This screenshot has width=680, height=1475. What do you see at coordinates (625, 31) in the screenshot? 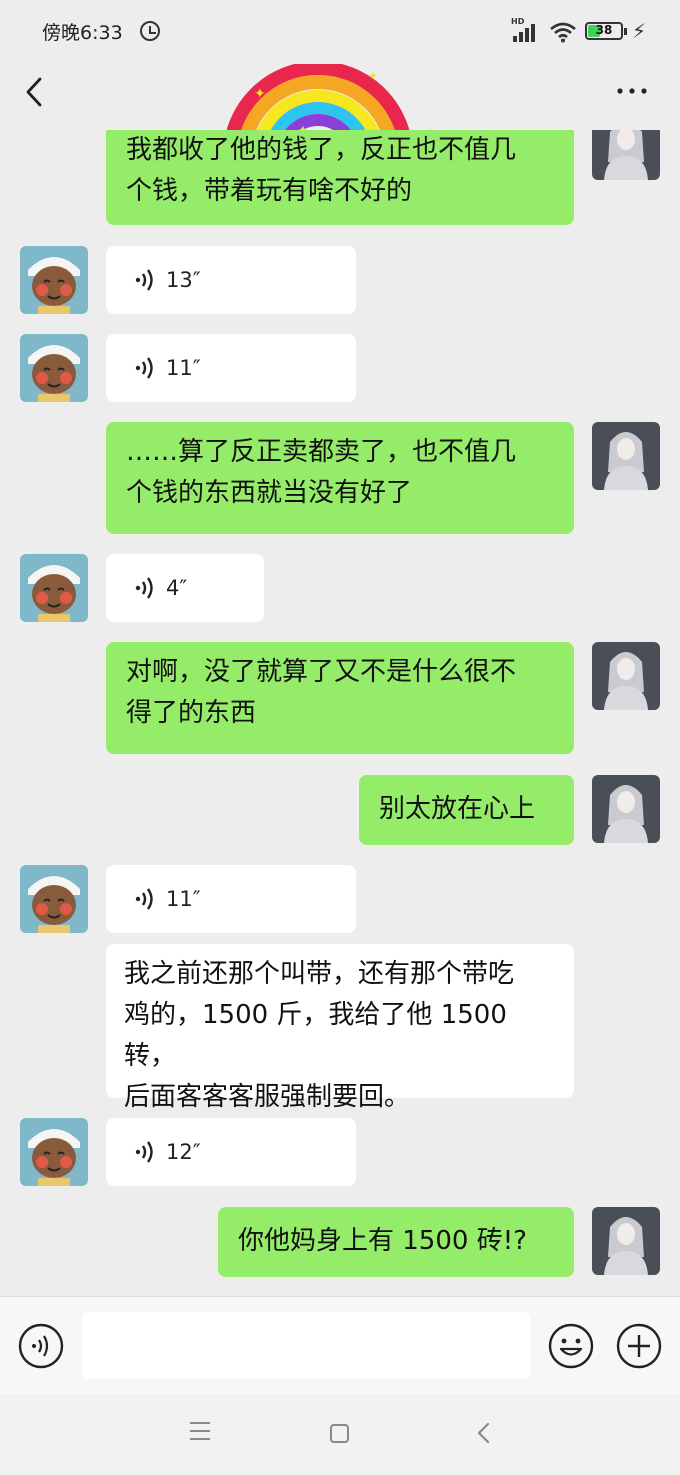
I see `battery-cap` at bounding box center [625, 31].